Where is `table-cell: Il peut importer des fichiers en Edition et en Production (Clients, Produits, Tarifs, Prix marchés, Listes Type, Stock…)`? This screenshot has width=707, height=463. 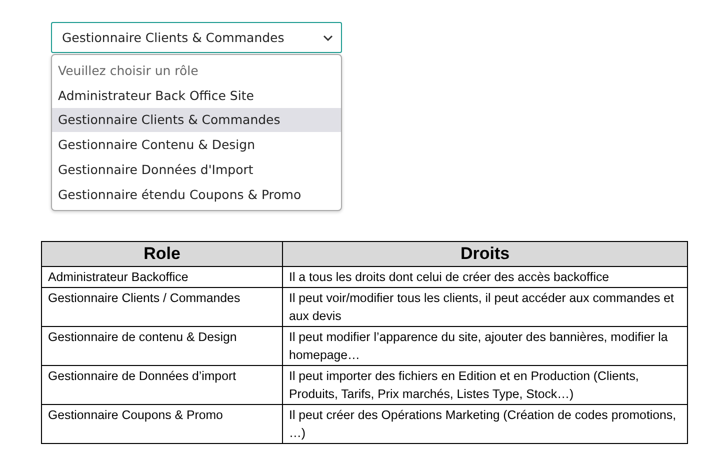
table-cell: Il peut importer des fichiers en Edition et en Production (Clients, Produits, Tarifs, Prix marchés, Listes Type, Stock…) is located at coordinates (485, 385).